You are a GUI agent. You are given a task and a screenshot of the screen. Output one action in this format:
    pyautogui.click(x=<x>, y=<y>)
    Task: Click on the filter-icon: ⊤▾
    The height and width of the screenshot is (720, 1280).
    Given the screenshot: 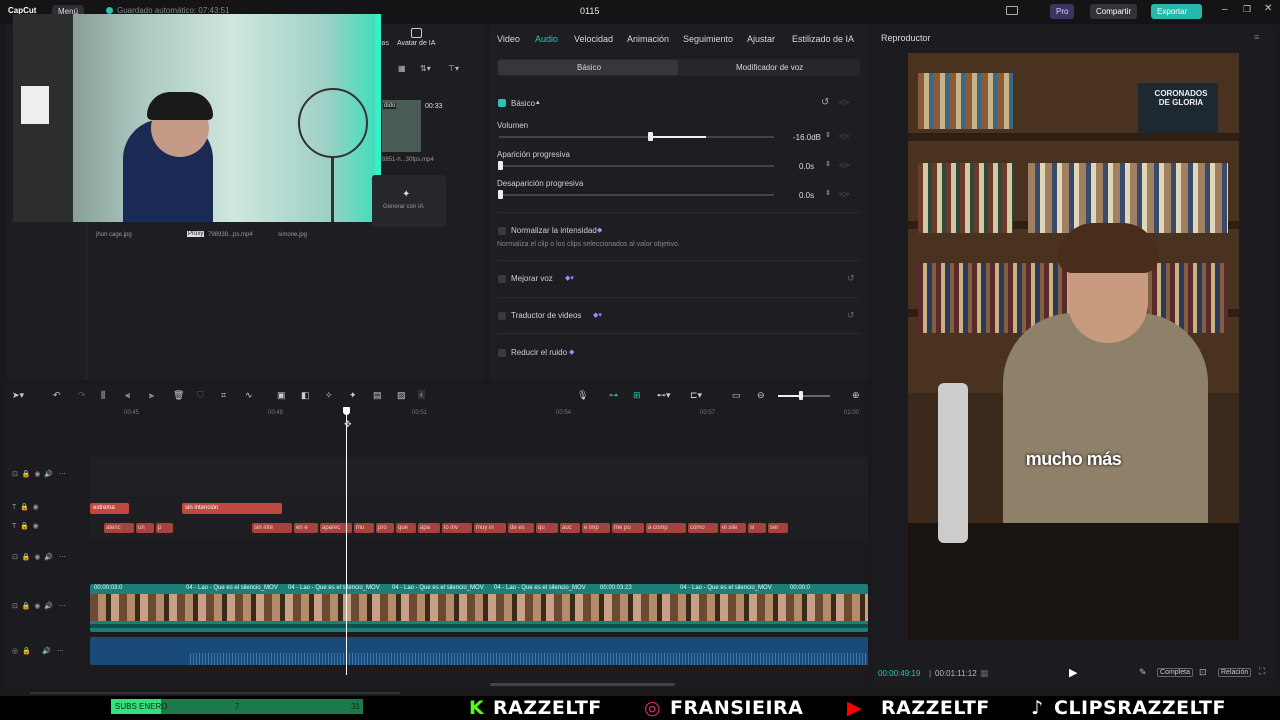 What is the action you would take?
    pyautogui.click(x=453, y=68)
    